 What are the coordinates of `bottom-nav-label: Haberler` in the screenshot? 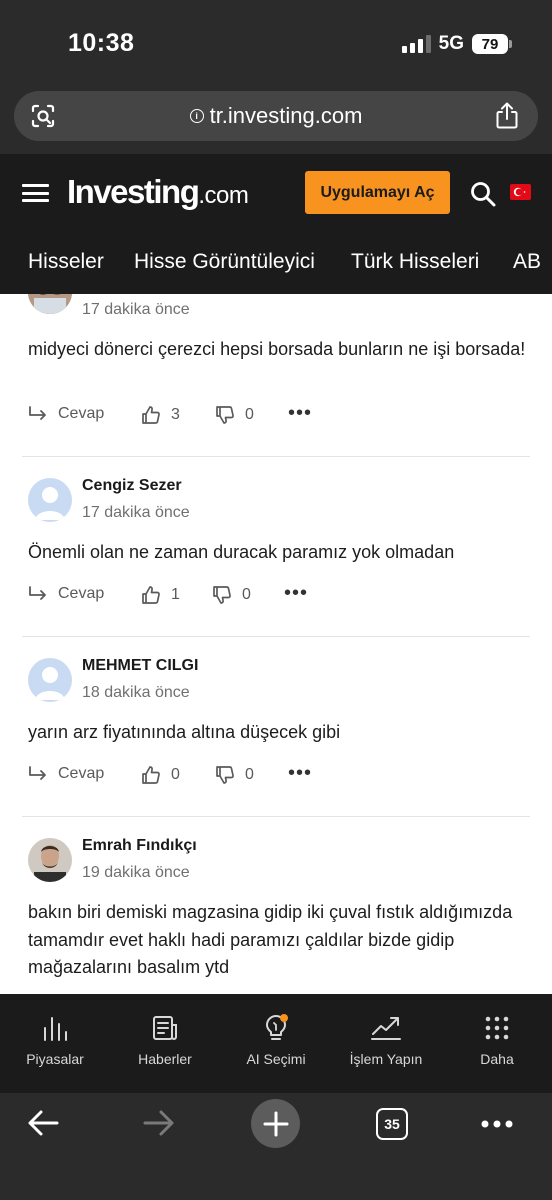 It's located at (165, 1059).